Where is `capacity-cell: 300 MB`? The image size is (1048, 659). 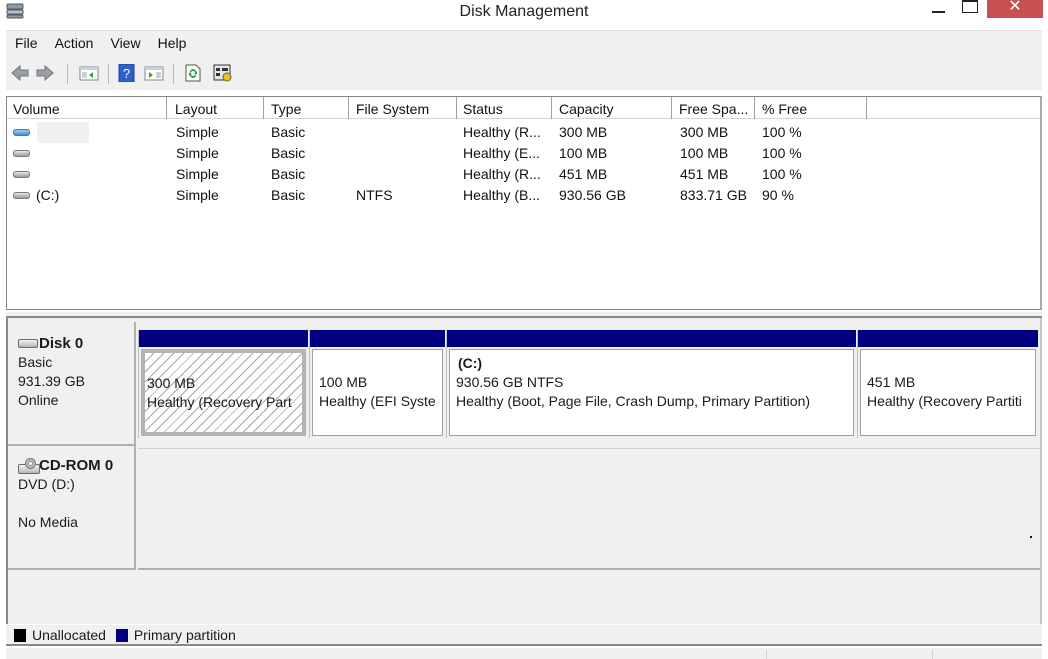
capacity-cell: 300 MB is located at coordinates (583, 132).